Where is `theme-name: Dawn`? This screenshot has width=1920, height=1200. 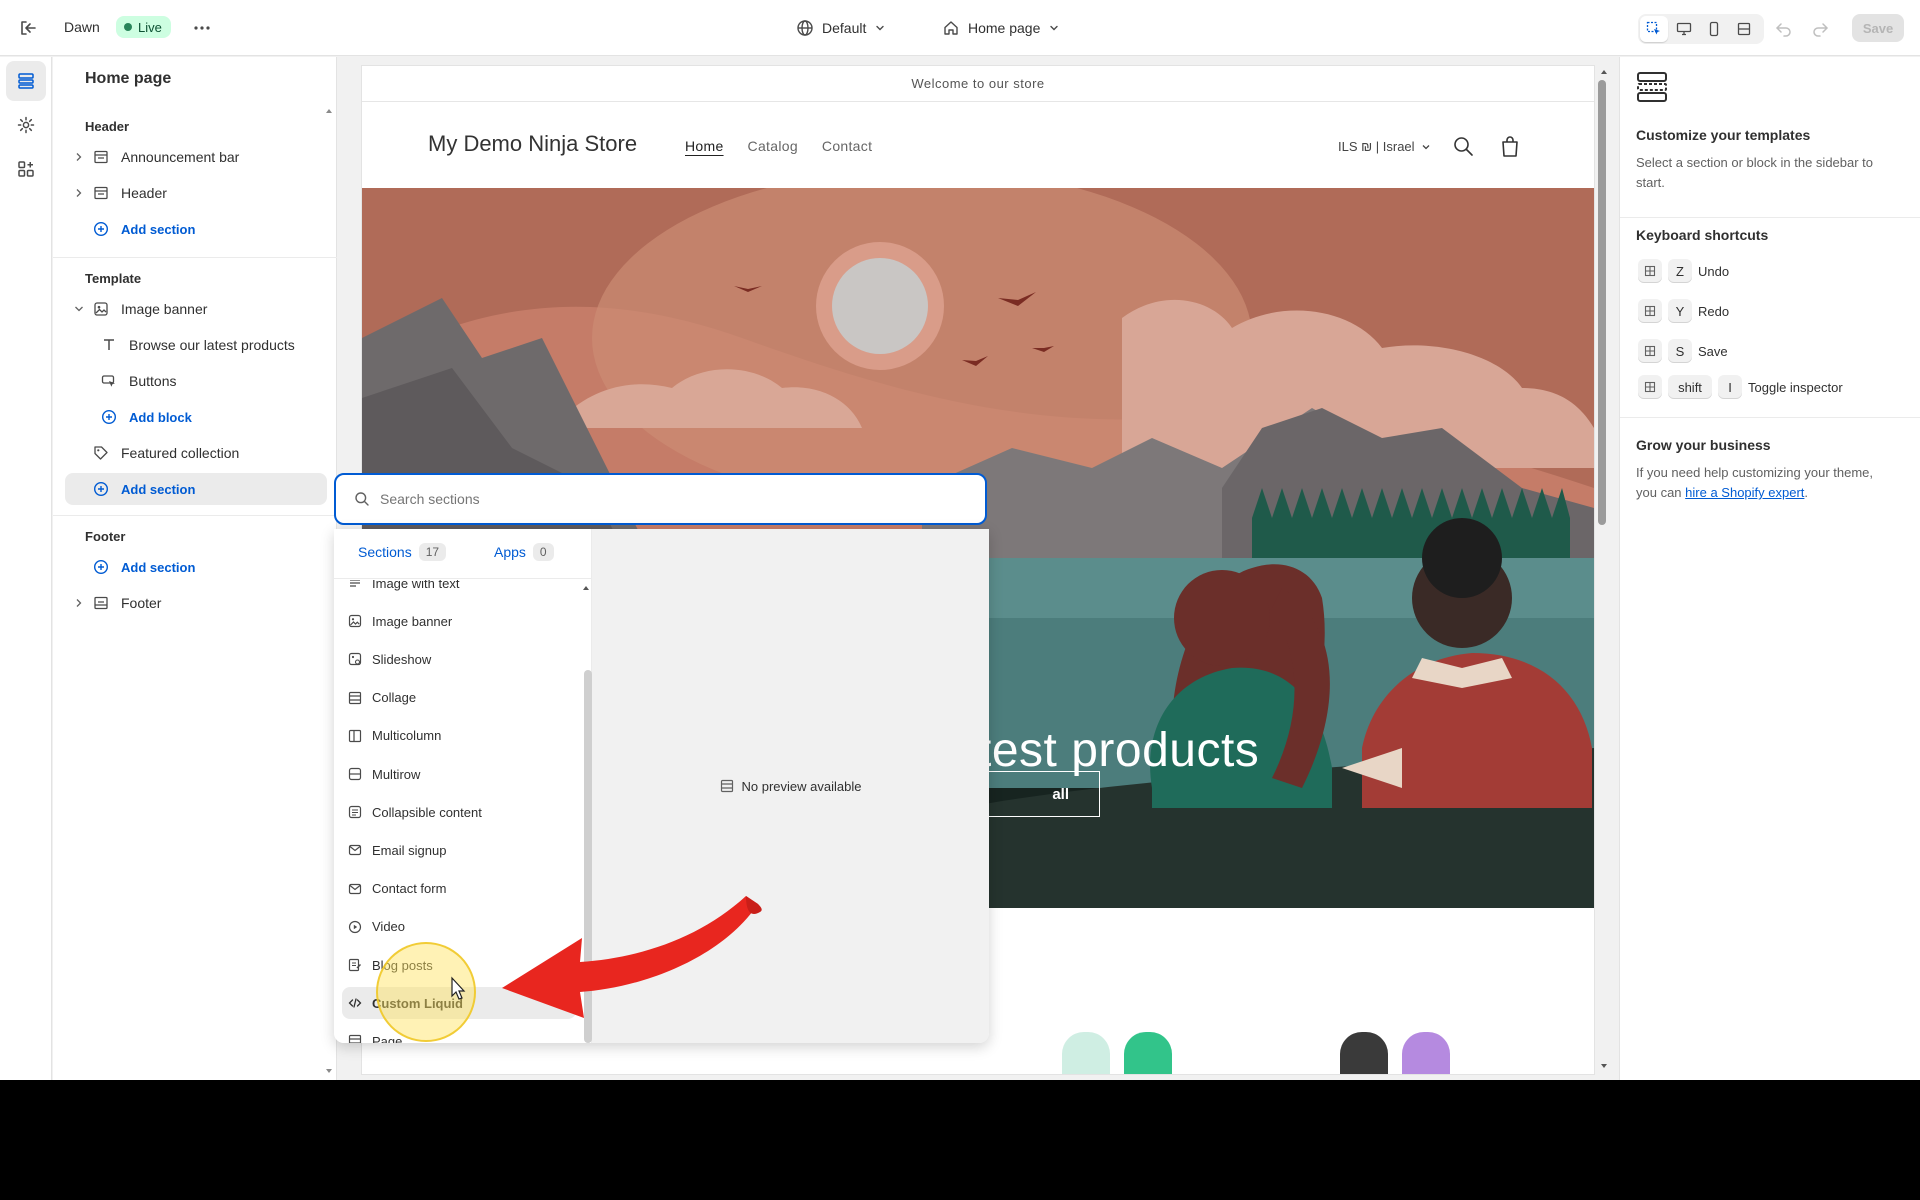
theme-name: Dawn is located at coordinates (82, 27).